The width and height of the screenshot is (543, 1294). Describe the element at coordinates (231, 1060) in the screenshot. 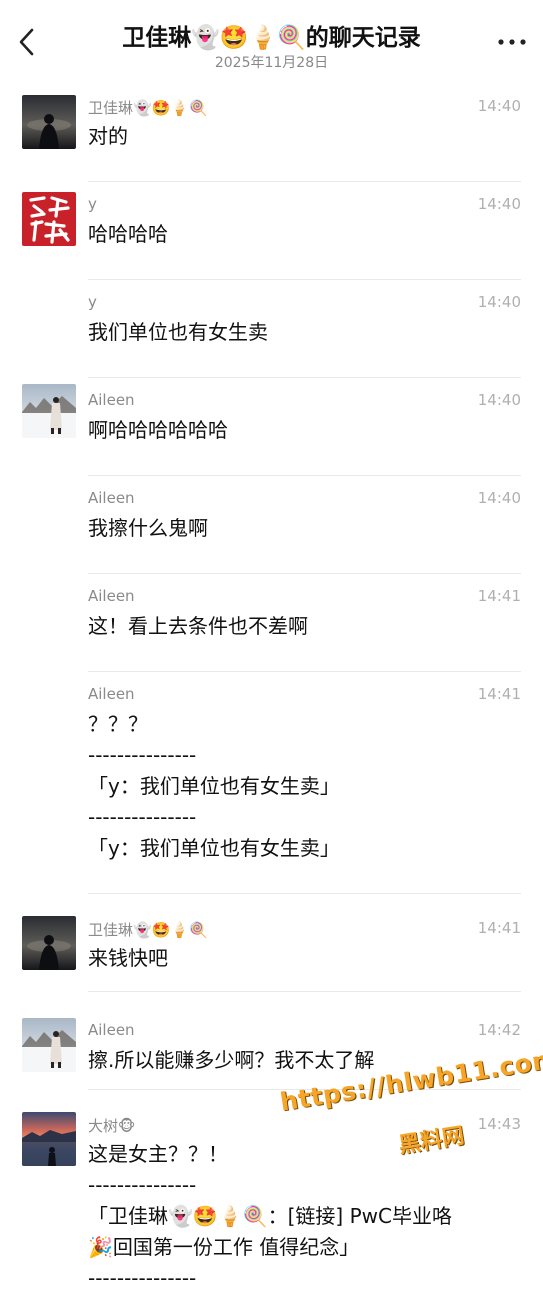

I see `message-text: 擦.所以能赚多少啊？我不太了解` at that location.